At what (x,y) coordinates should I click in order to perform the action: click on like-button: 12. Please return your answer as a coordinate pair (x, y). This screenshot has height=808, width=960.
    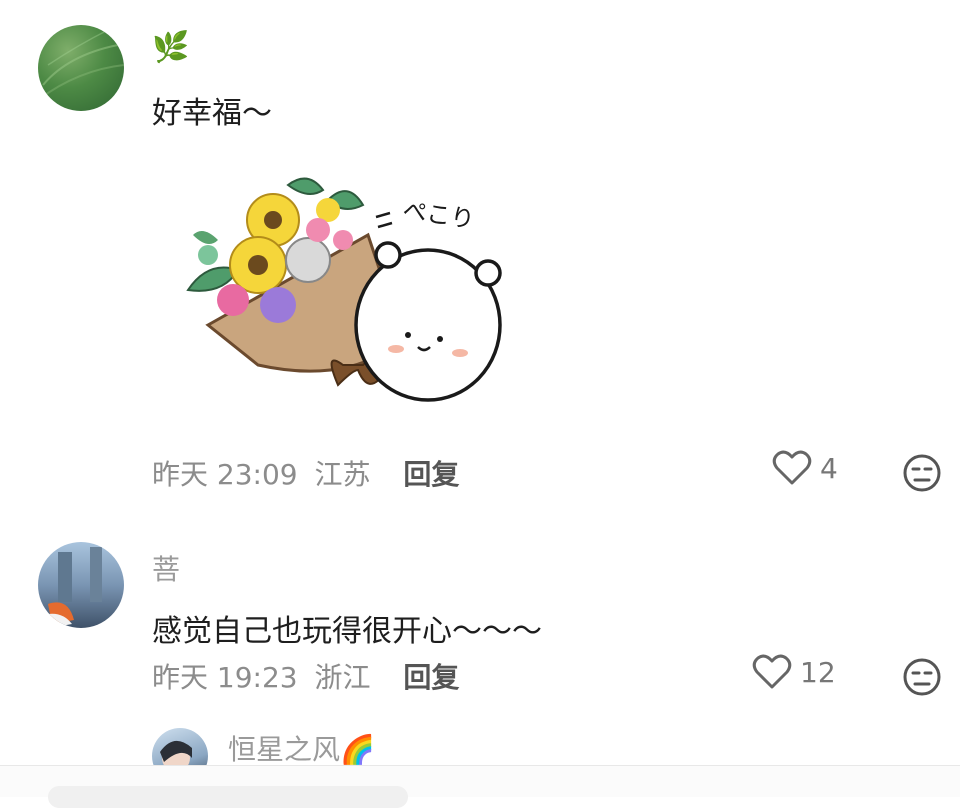
    Looking at the image, I should click on (794, 672).